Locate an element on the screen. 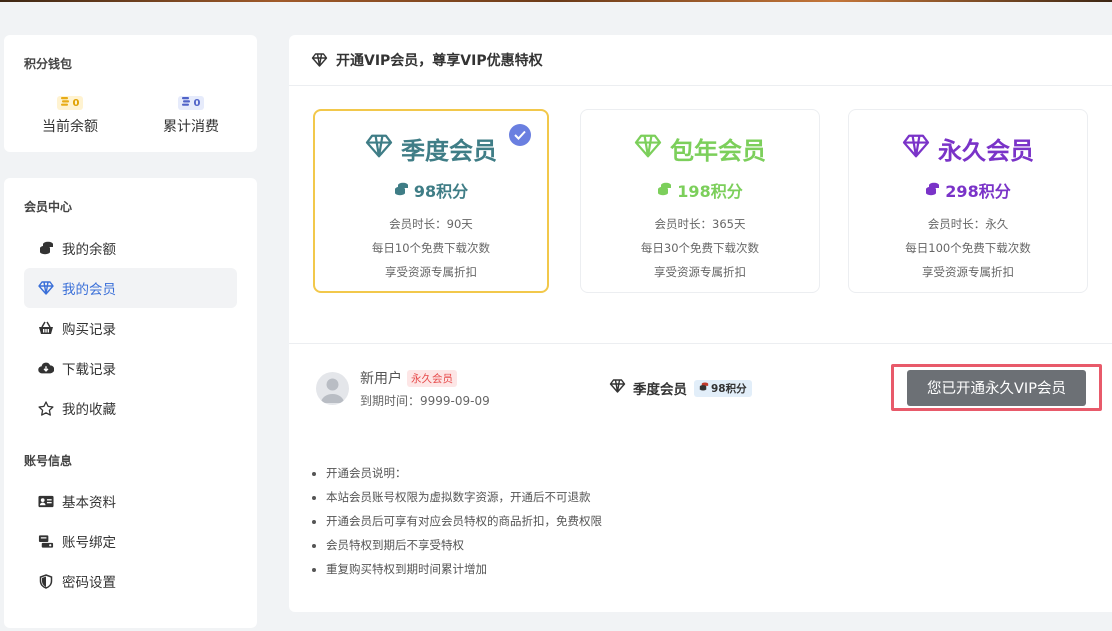  plan-features: 会员时长：365天 每日30个免费下载次数 享受资源专属折扣 is located at coordinates (700, 248).